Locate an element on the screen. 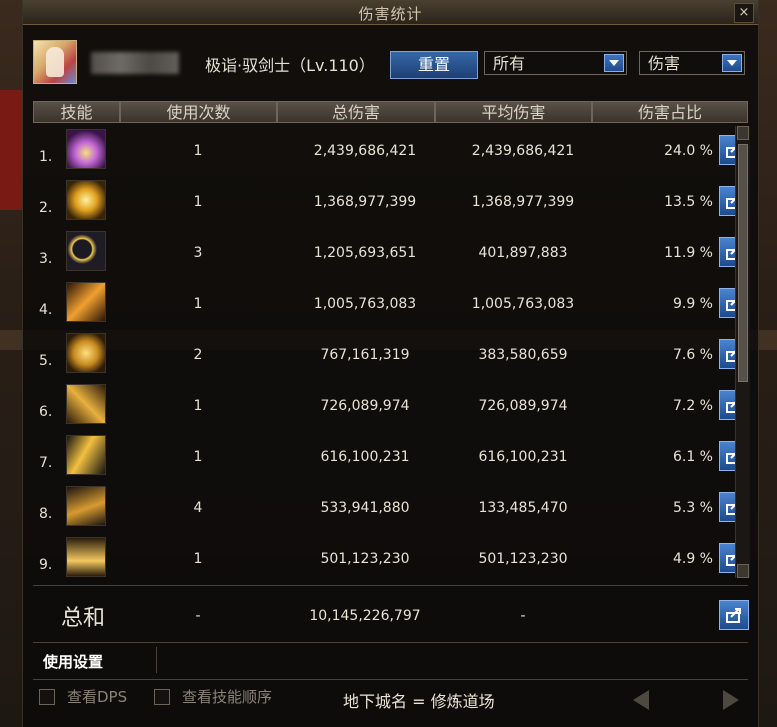 This screenshot has width=777, height=727. avatar-figure-icon is located at coordinates (55, 62).